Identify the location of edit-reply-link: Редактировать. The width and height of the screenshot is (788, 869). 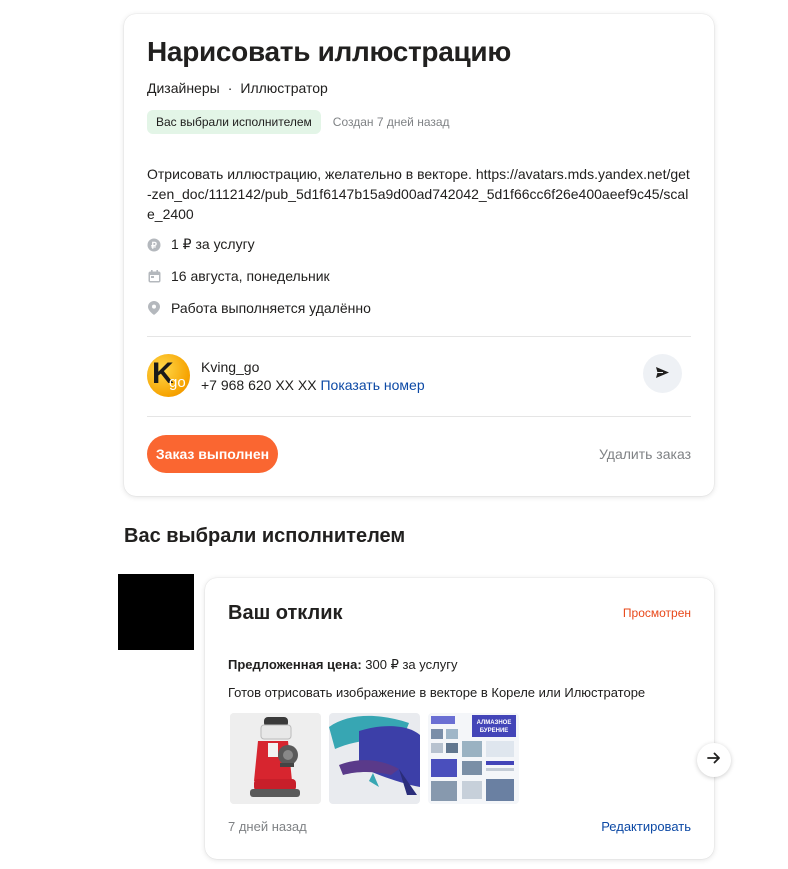
(646, 826).